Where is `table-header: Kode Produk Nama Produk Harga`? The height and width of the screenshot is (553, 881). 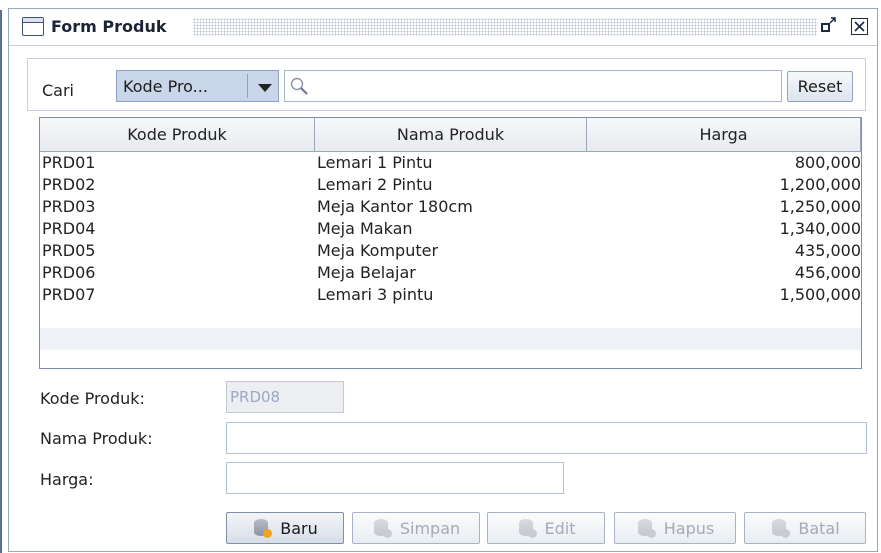
table-header: Kode Produk Nama Produk Harga is located at coordinates (450, 135).